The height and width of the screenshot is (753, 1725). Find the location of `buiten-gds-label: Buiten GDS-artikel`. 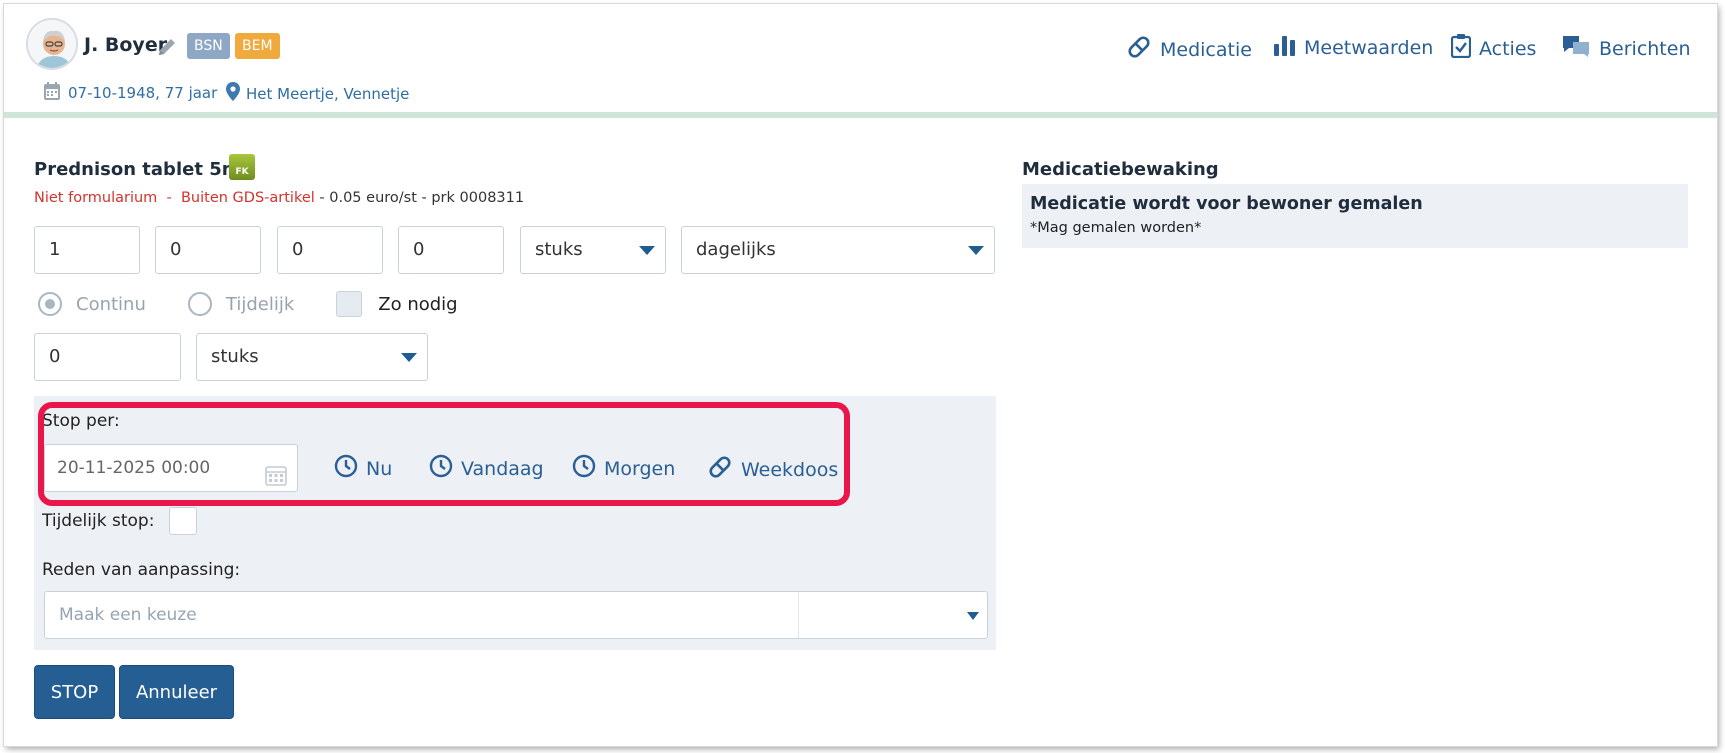

buiten-gds-label: Buiten GDS-artikel is located at coordinates (247, 198).